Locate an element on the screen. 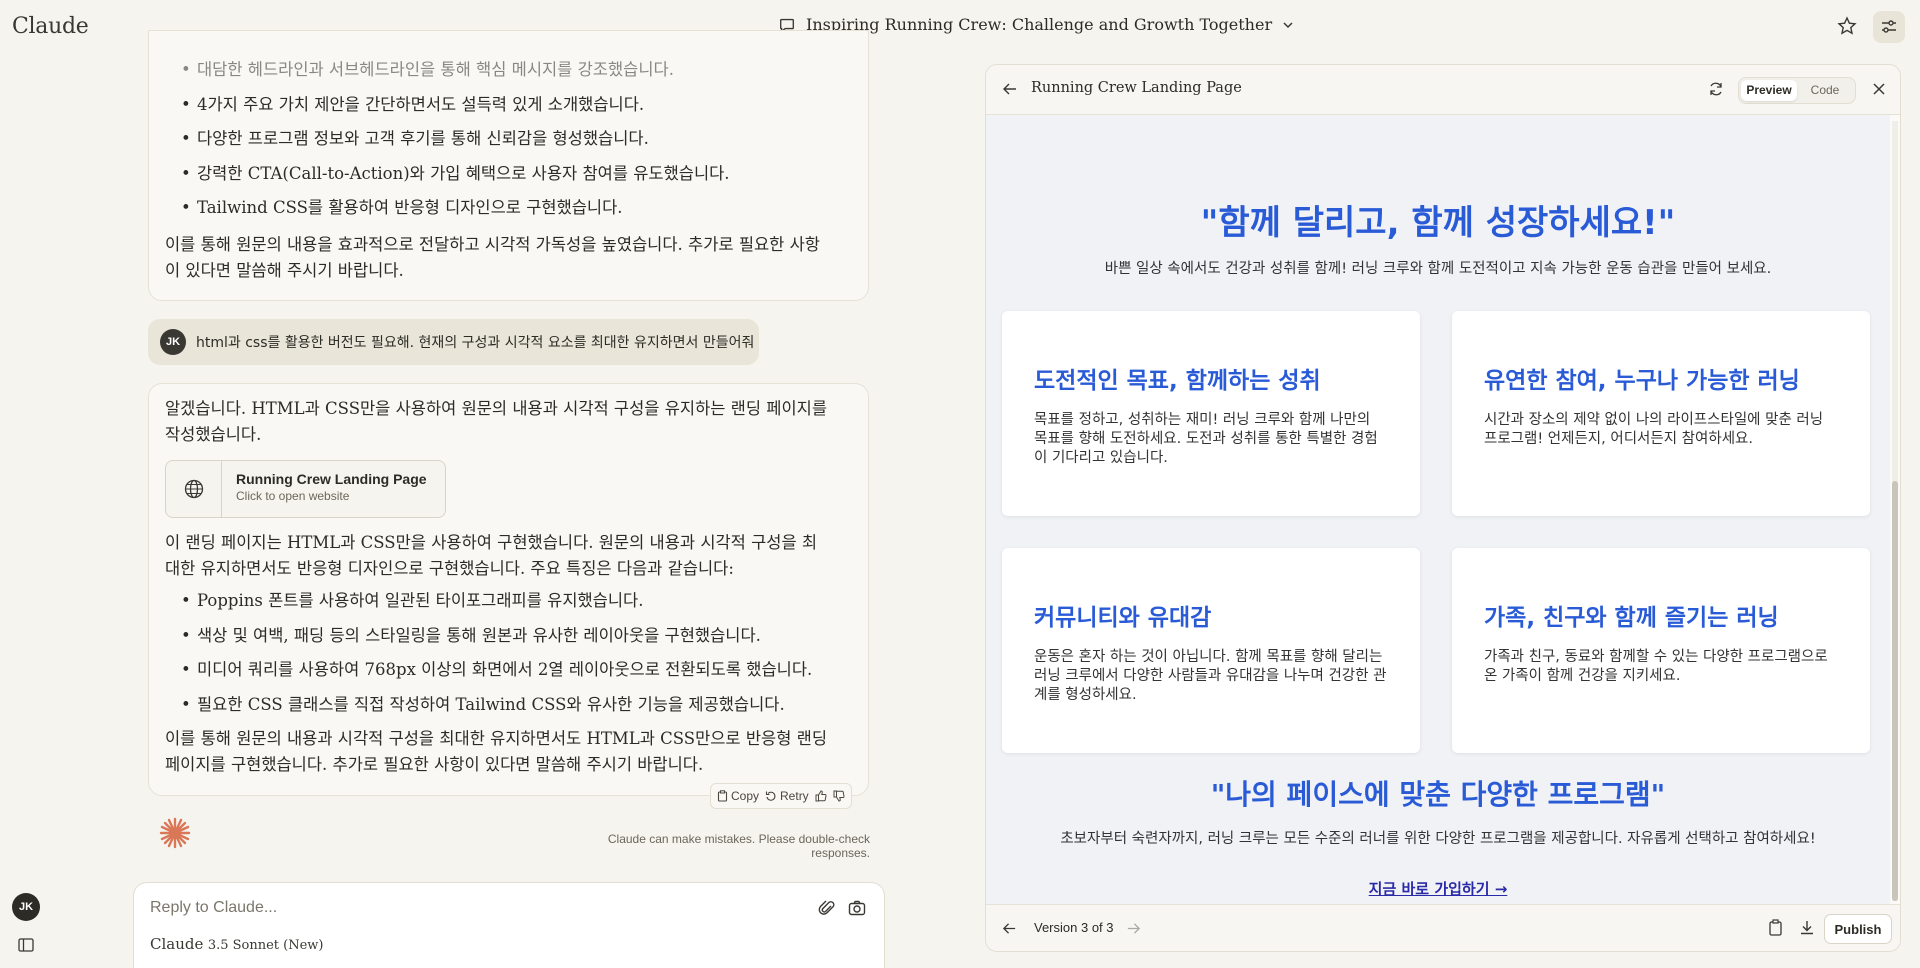 Image resolution: width=1920 pixels, height=968 pixels. signup-link: 지금 바로 가입하기 → is located at coordinates (1438, 888).